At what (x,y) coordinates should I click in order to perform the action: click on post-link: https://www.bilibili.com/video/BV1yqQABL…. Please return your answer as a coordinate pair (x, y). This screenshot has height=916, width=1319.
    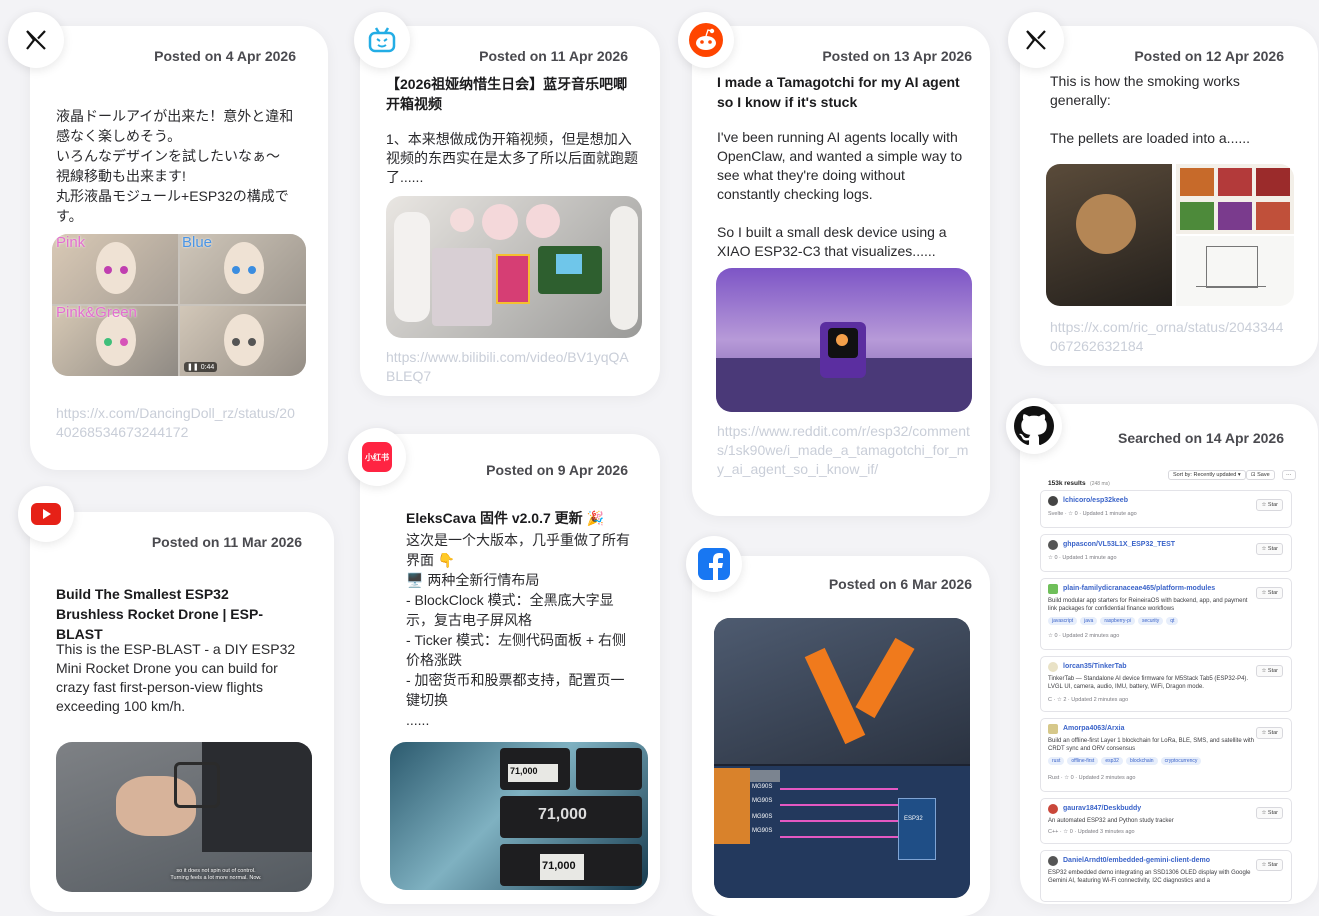
    Looking at the image, I should click on (509, 367).